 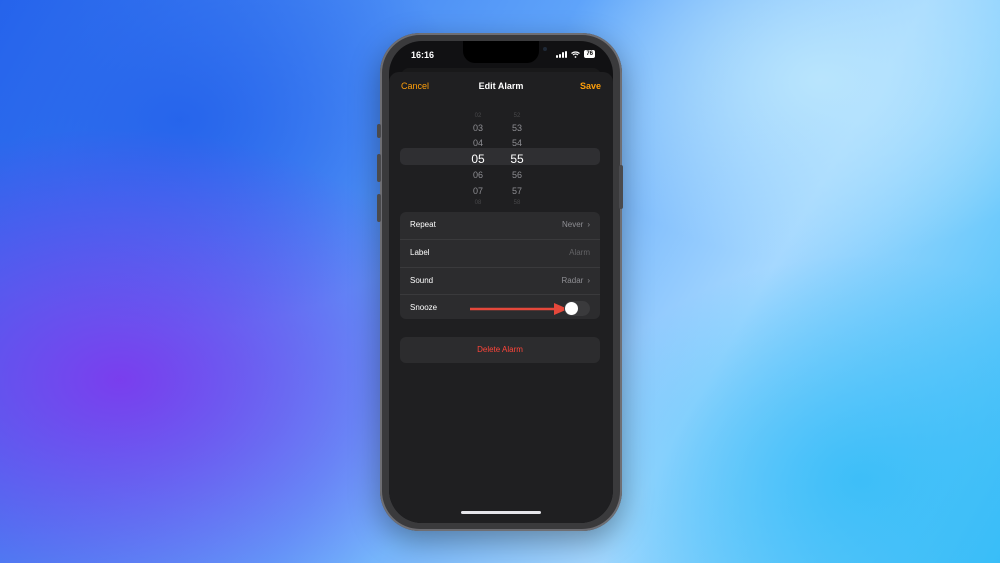 I want to click on status-icons: 76, so click(x=575, y=54).